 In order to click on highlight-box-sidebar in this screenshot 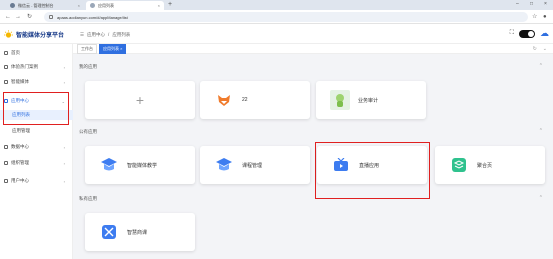, I will do `click(36, 108)`.